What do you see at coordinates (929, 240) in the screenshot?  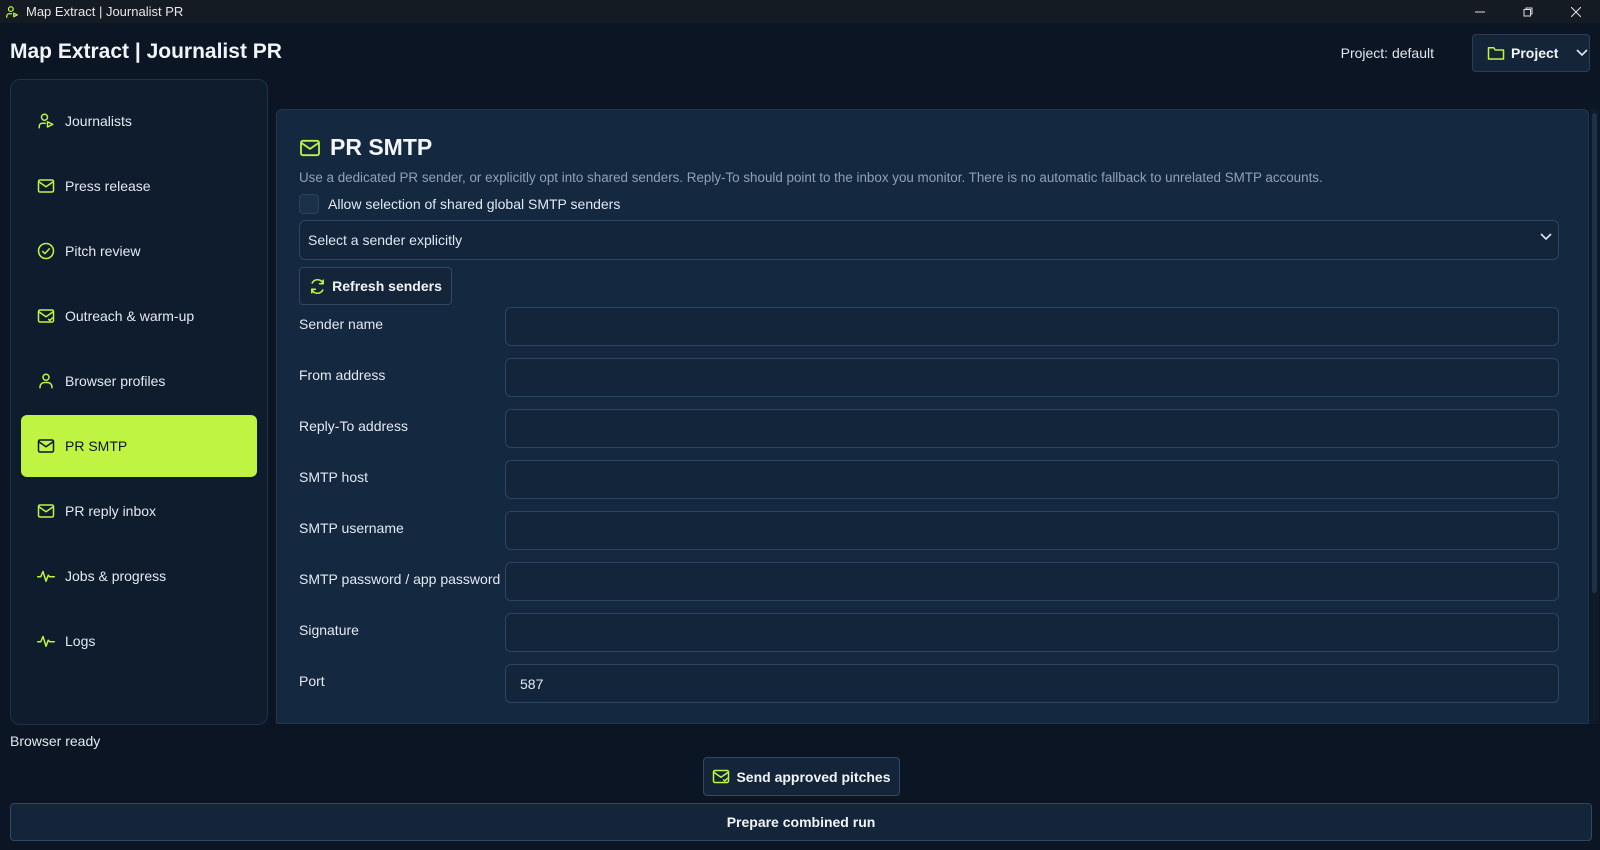 I see `sender-select: Select a sender explicitly` at bounding box center [929, 240].